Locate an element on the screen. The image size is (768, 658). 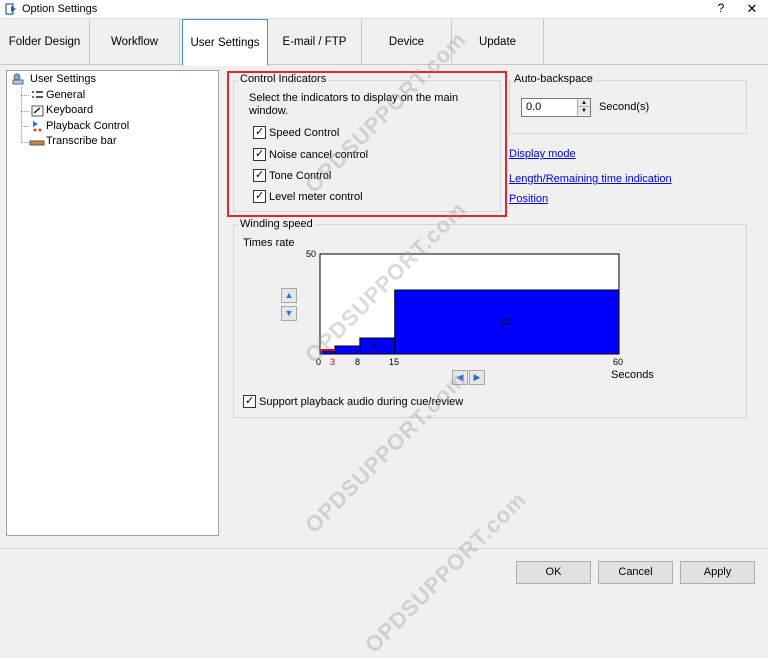
tab-workflow: Workflow is located at coordinates (135, 42).